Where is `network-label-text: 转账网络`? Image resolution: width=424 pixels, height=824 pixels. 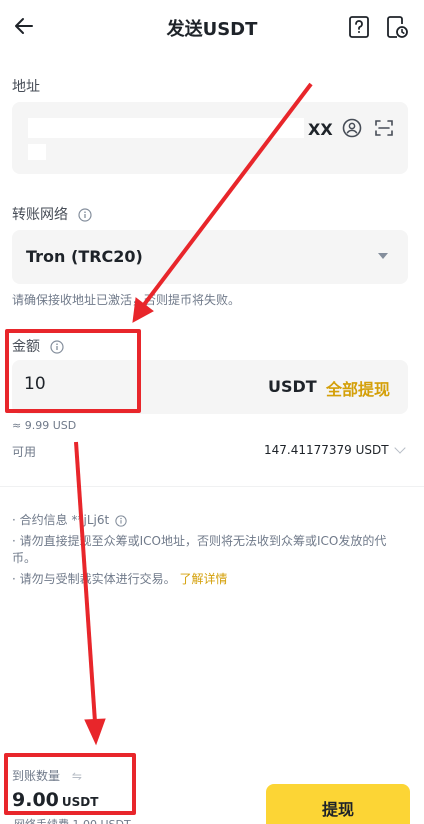
network-label-text: 转账网络 is located at coordinates (40, 215).